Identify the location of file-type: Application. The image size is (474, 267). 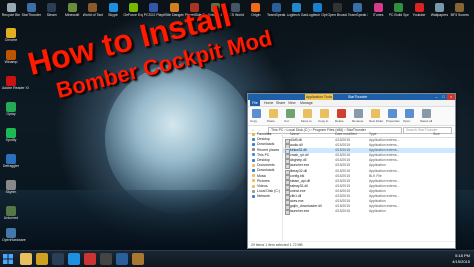
(377, 211).